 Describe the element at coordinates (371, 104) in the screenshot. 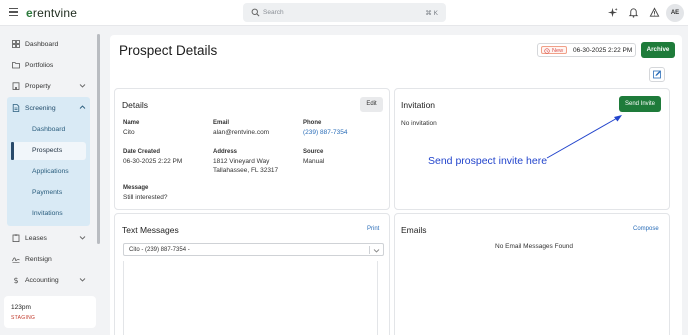

I see `edit-details-button: Edit` at that location.